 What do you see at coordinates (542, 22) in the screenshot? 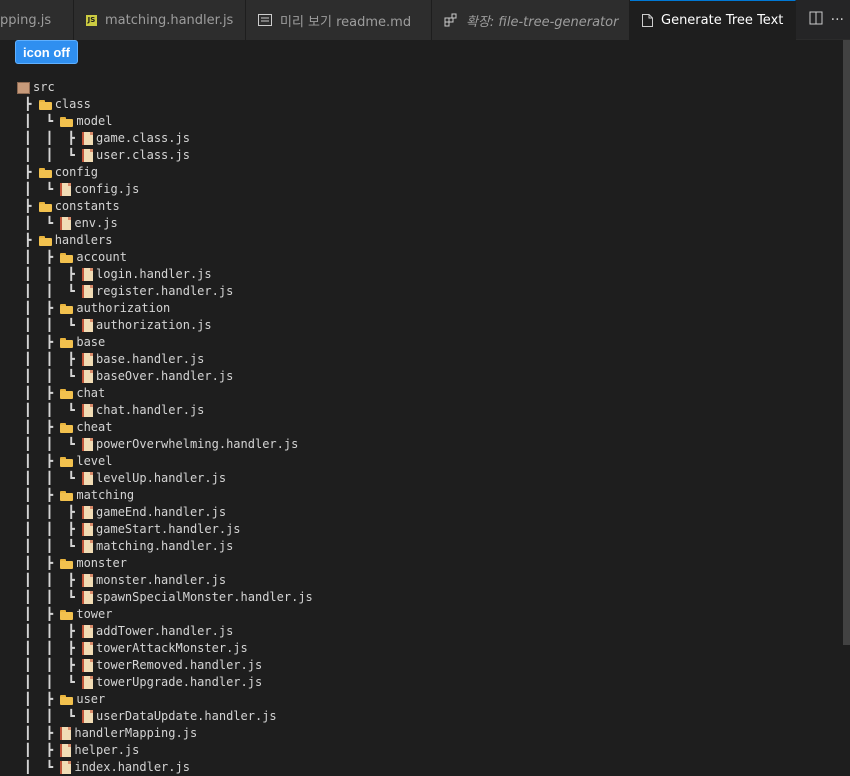
I see `tab-label: 확장: file-tree-generator` at bounding box center [542, 22].